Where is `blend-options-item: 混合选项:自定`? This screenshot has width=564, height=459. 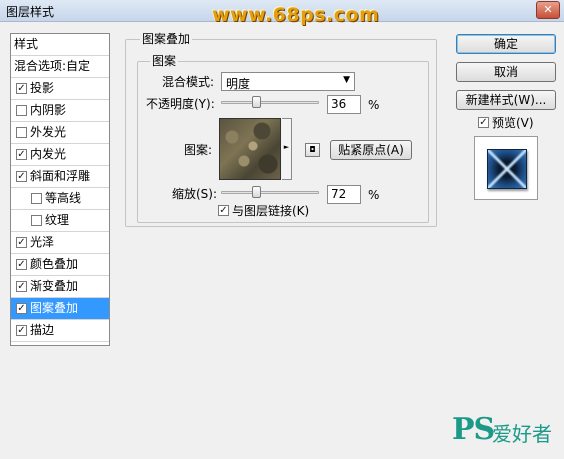 blend-options-item: 混合选项:自定 is located at coordinates (60, 67).